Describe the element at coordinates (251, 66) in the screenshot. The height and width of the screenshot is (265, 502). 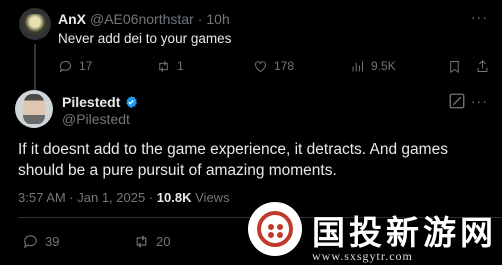
I see `reply-tweet-actions: 17 1 178 9.5K` at that location.